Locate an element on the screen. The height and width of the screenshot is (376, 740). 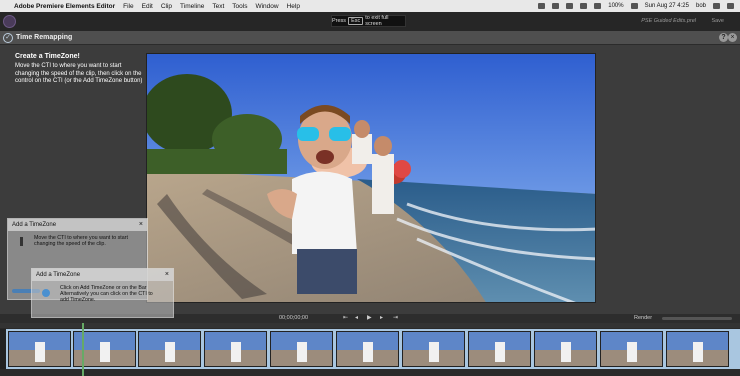
user-name: bob is located at coordinates (701, 6).